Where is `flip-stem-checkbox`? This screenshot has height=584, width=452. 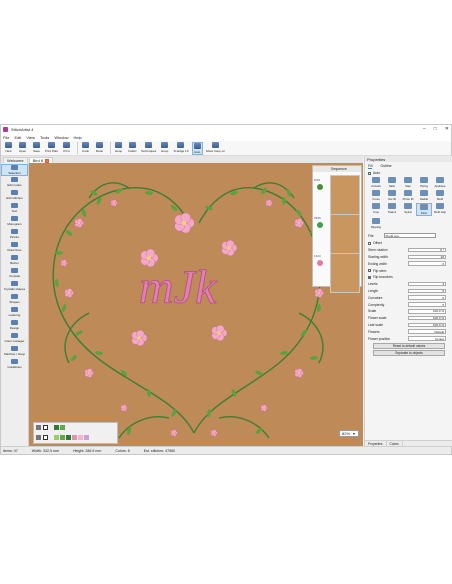 flip-stem-checkbox is located at coordinates (369, 271).